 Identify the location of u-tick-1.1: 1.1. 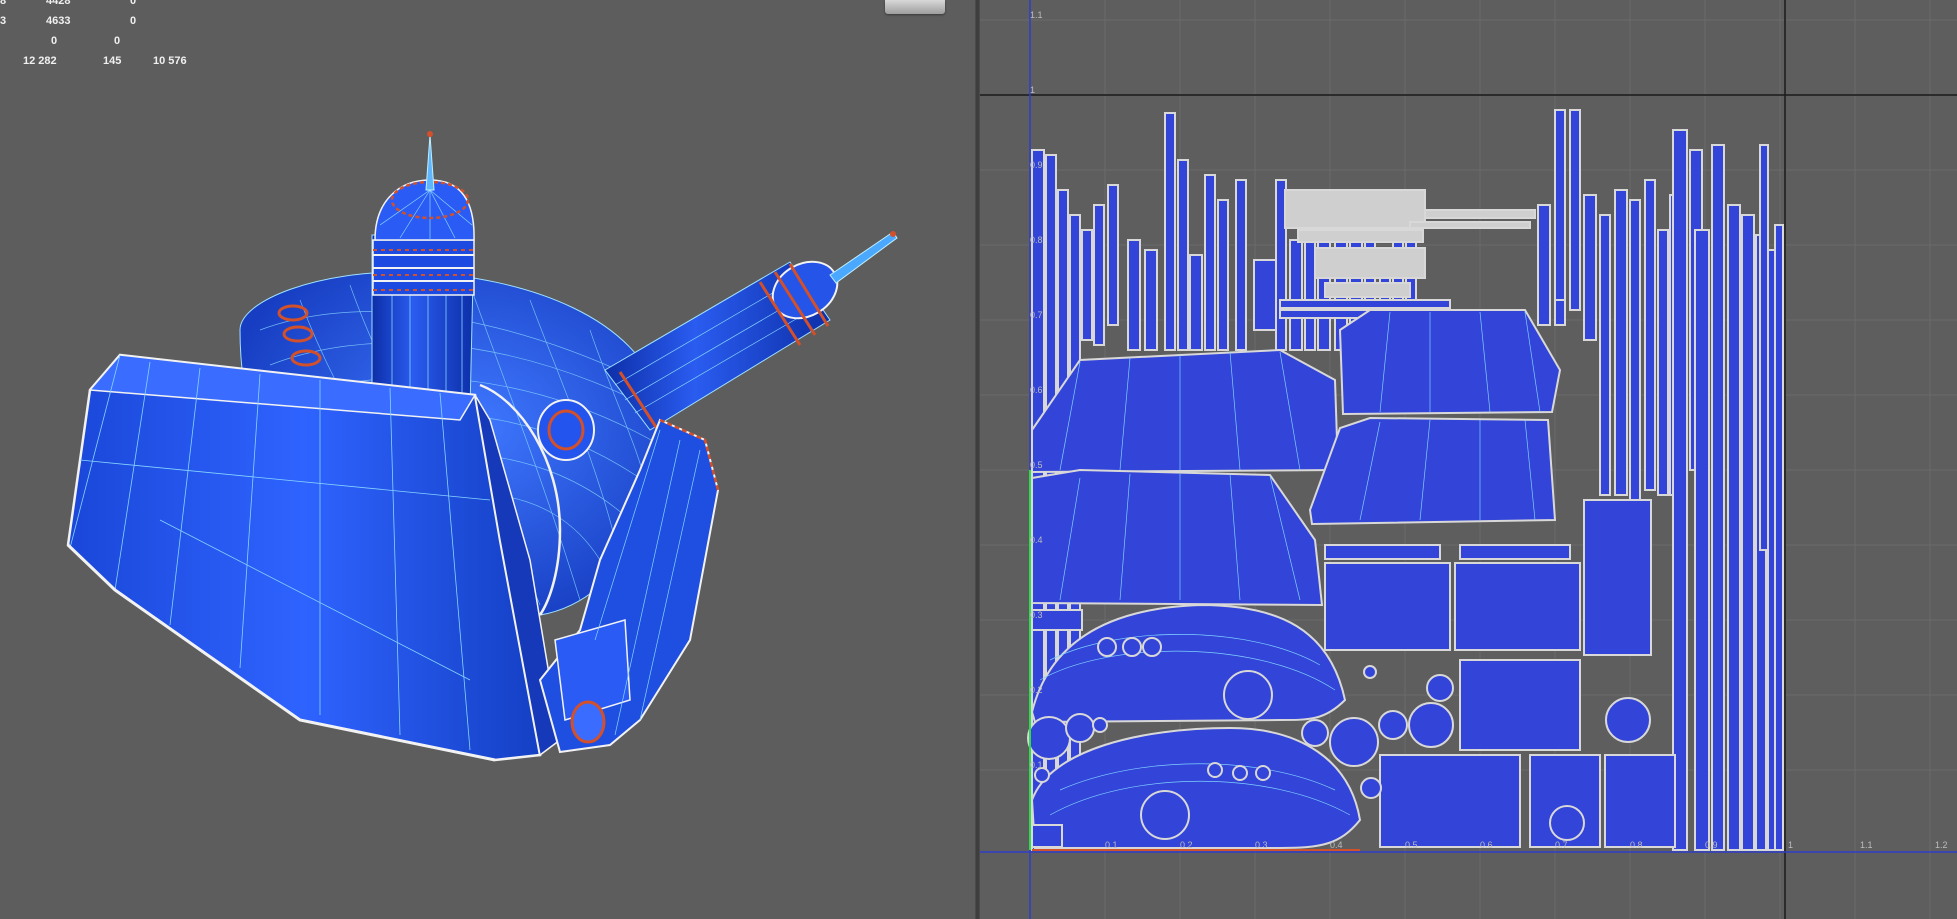
(1866, 845).